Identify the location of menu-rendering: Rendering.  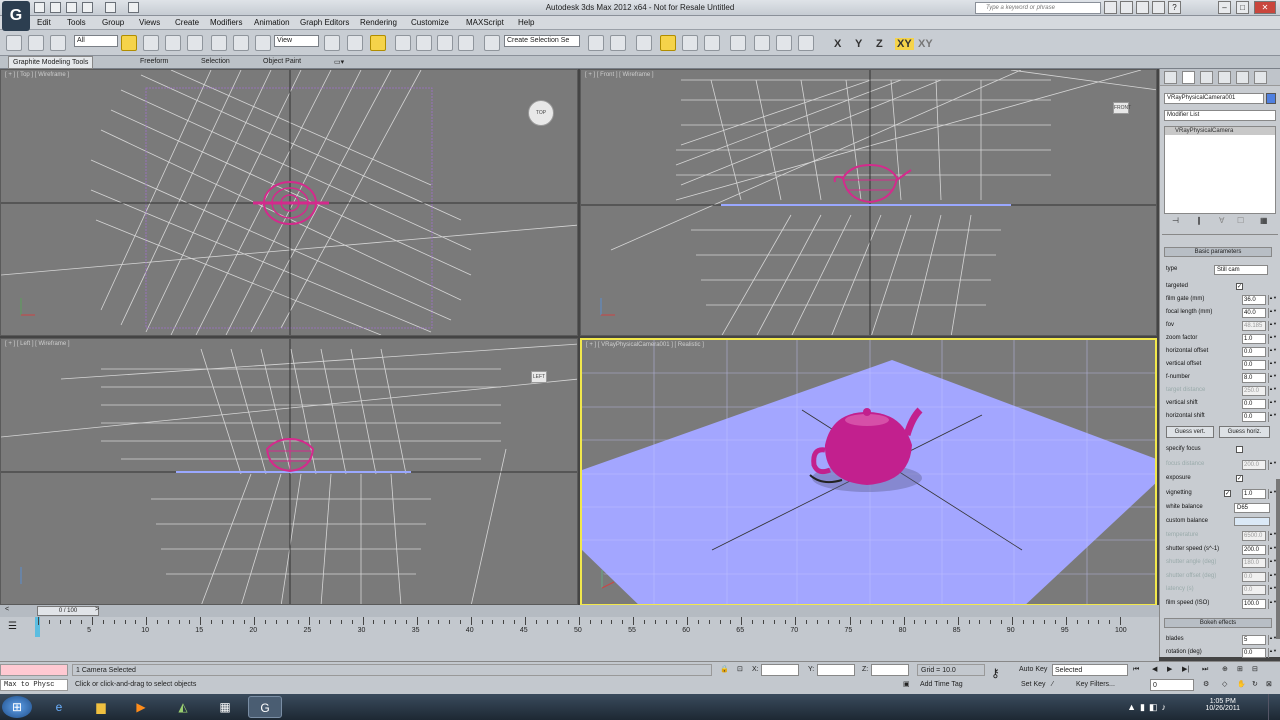
(378, 22).